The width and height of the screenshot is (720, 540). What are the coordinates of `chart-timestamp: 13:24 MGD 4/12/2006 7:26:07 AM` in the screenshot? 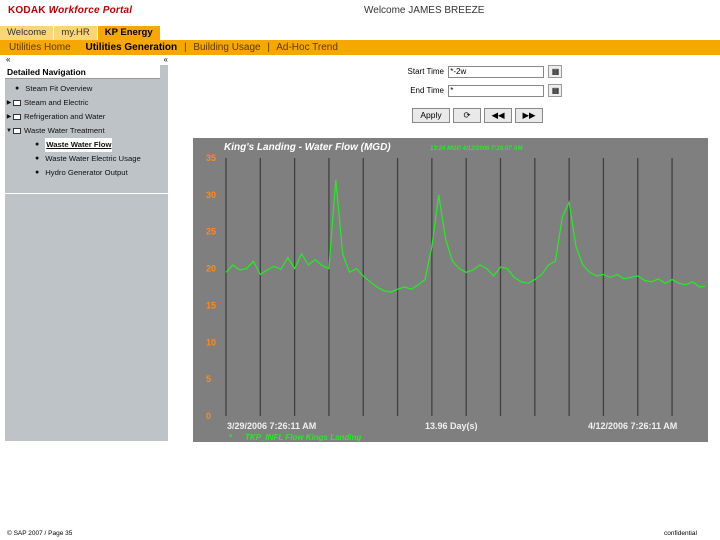 It's located at (476, 149).